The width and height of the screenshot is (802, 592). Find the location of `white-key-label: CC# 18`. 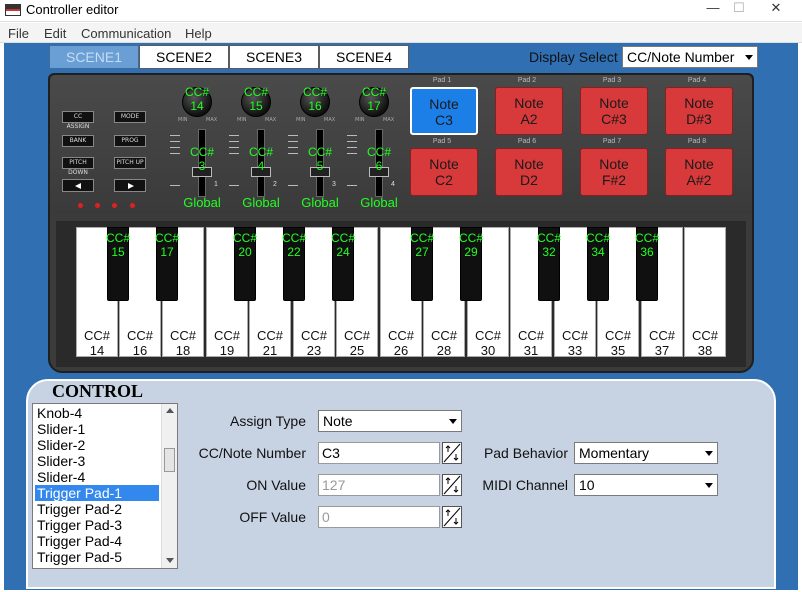

white-key-label: CC# 18 is located at coordinates (182, 343).